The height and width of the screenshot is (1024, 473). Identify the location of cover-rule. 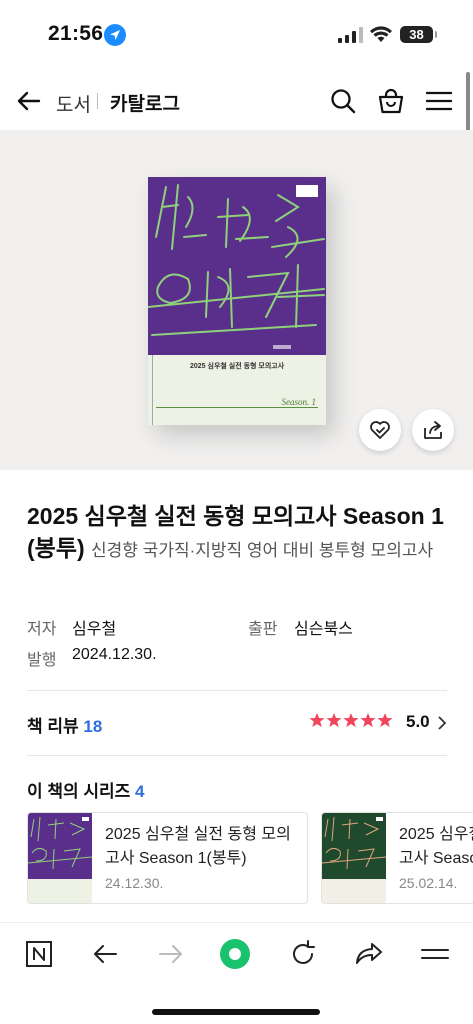
(237, 407).